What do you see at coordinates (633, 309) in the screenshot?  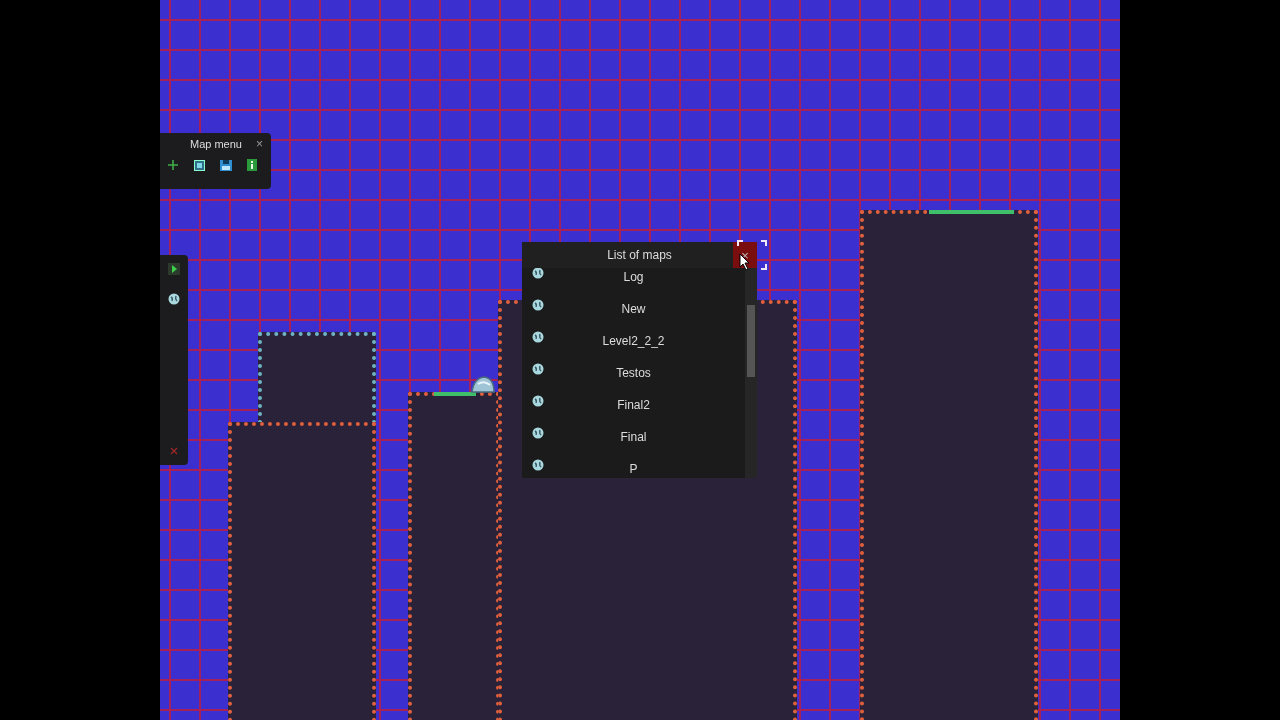 I see `map-list-item: New` at bounding box center [633, 309].